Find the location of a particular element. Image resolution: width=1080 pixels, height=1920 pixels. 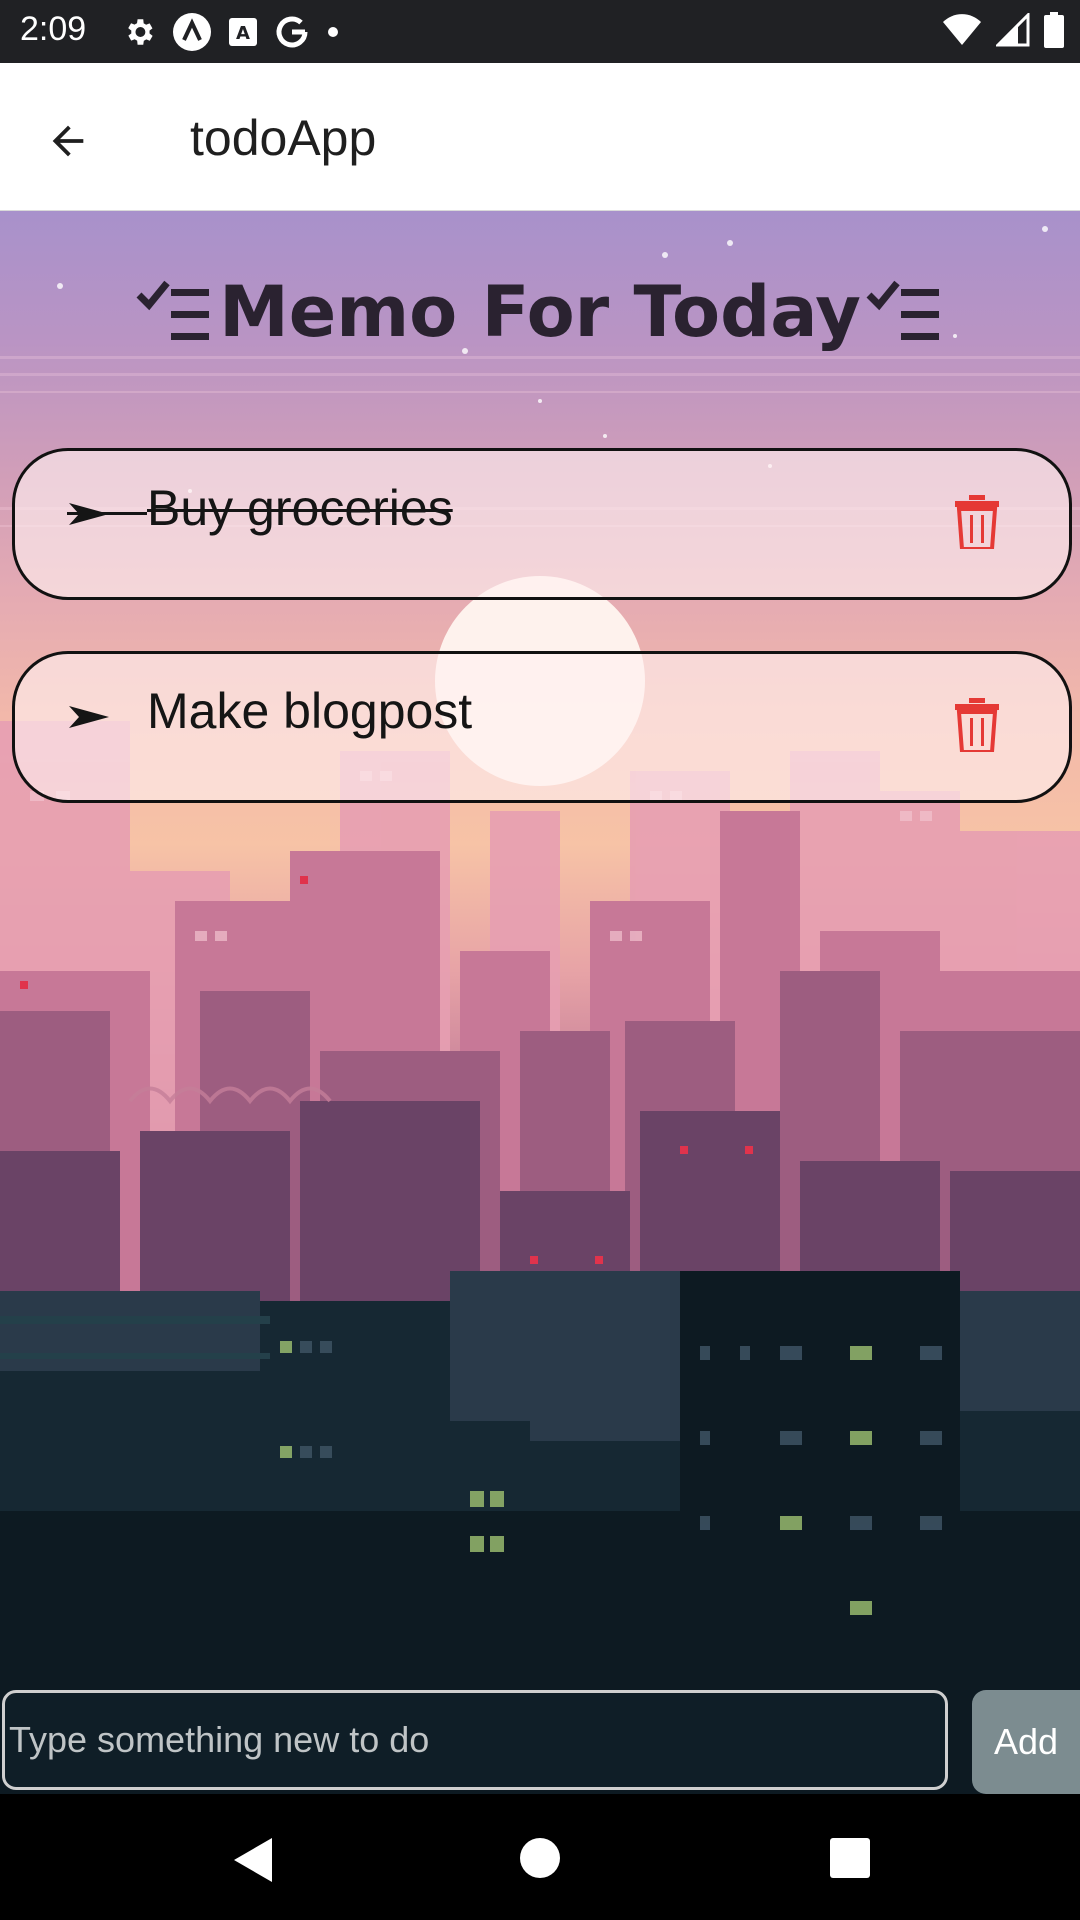

nav-home-icon is located at coordinates (540, 1858).